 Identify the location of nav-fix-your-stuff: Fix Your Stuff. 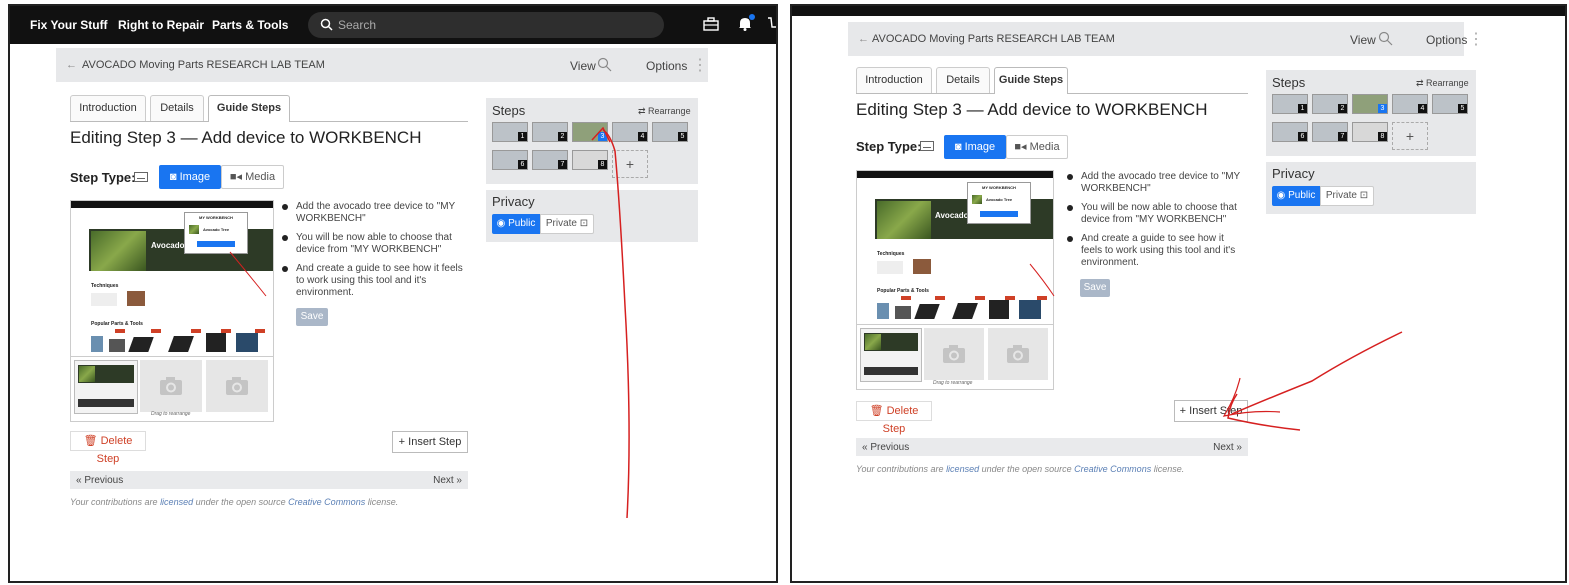
(69, 25).